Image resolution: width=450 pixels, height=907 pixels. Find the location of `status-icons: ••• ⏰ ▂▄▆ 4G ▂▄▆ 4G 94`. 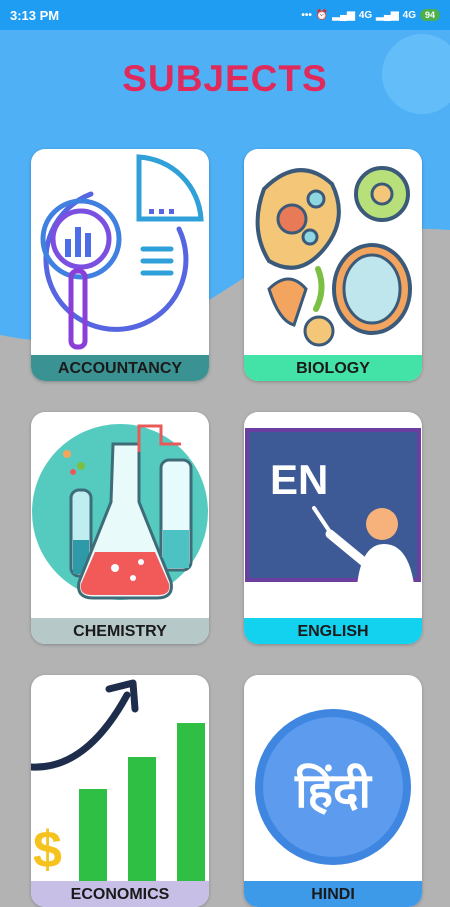

status-icons: ••• ⏰ ▂▄▆ 4G ▂▄▆ 4G 94 is located at coordinates (370, 15).